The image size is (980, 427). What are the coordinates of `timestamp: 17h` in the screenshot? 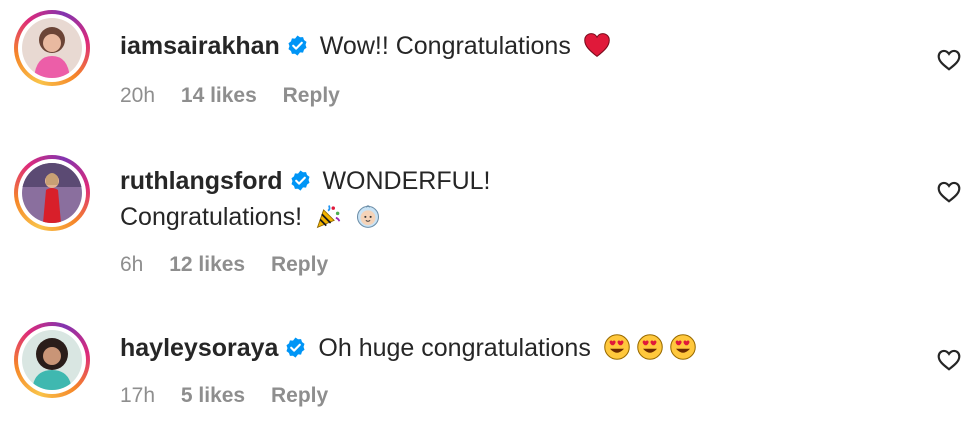 It's located at (137, 395).